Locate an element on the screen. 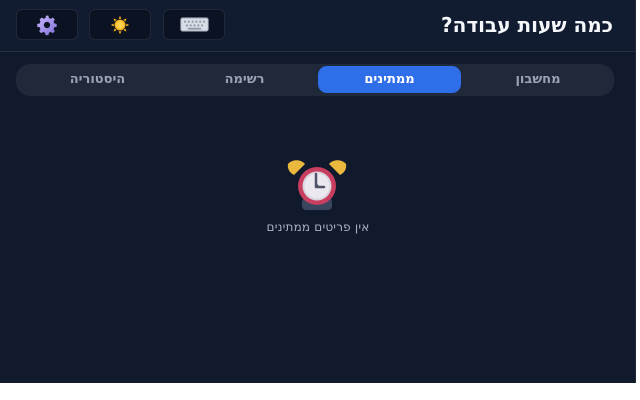 Image resolution: width=640 pixels, height=400 pixels. tab-history: היסטוריה is located at coordinates (97, 79).